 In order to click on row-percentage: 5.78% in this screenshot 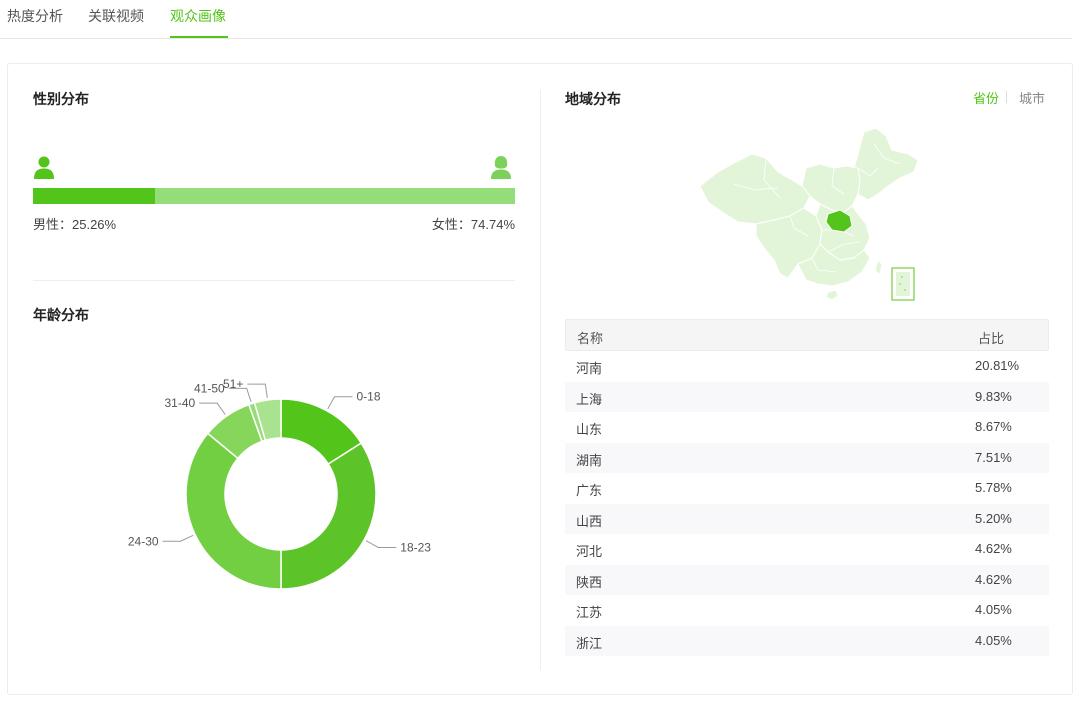, I will do `click(993, 487)`.